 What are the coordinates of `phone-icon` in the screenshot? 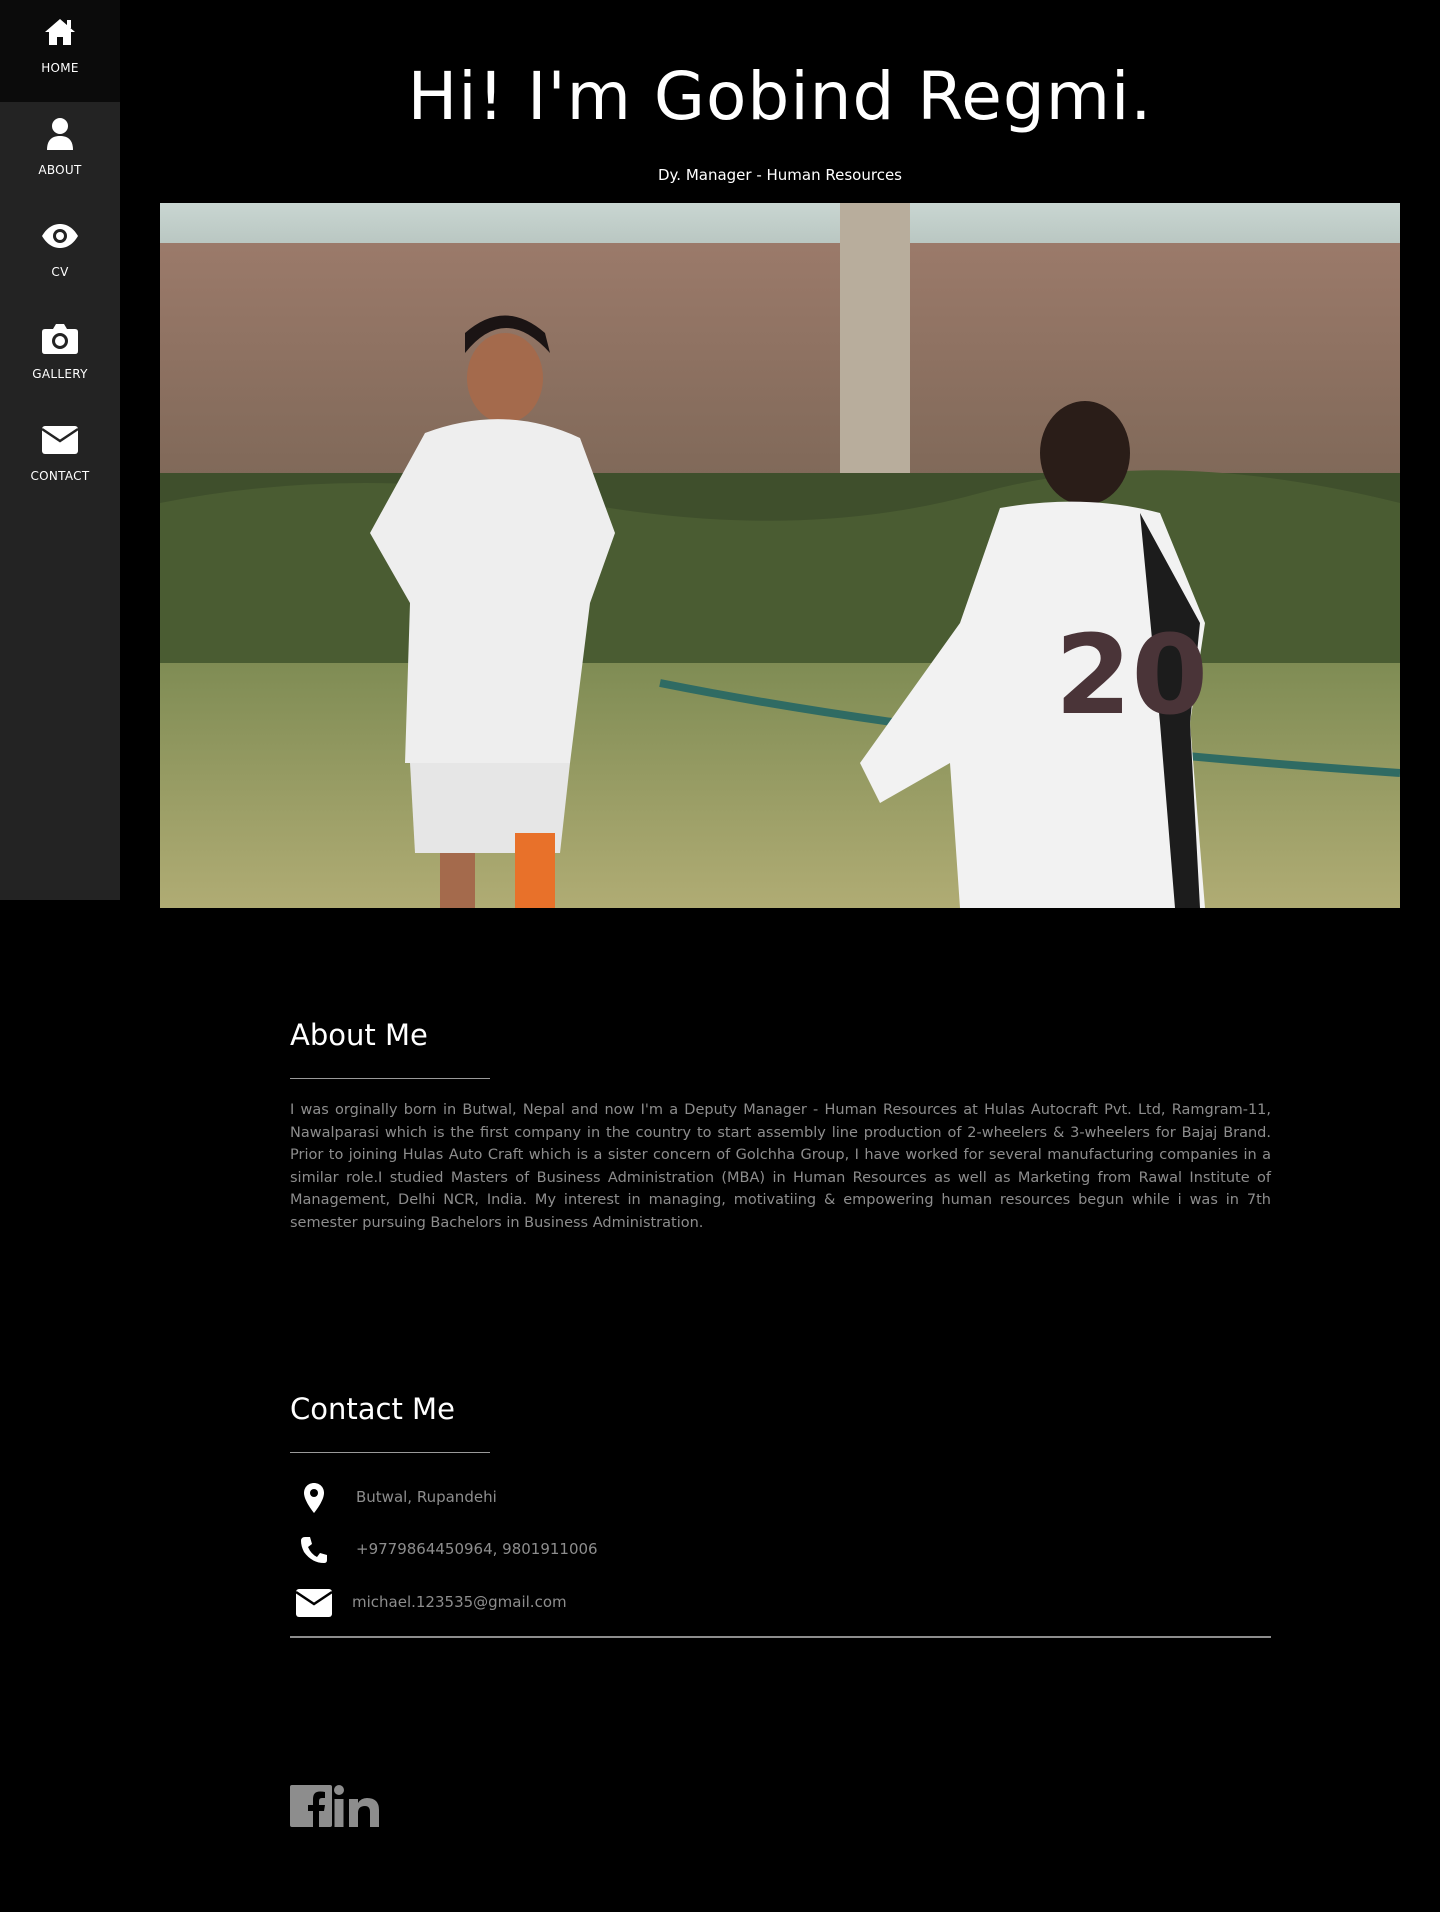 It's located at (314, 1550).